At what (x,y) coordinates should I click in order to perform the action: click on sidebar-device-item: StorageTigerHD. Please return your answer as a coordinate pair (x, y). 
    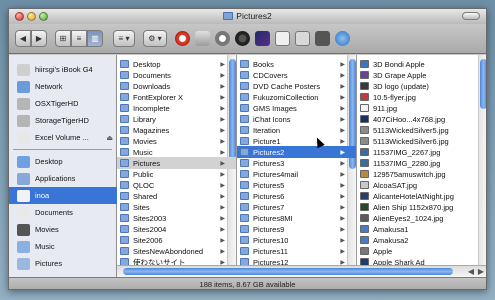
    Looking at the image, I should click on (63, 120).